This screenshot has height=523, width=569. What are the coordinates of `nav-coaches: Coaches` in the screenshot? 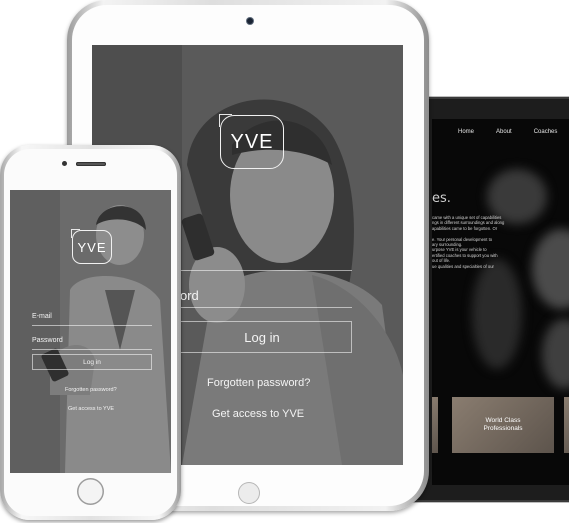 It's located at (546, 132).